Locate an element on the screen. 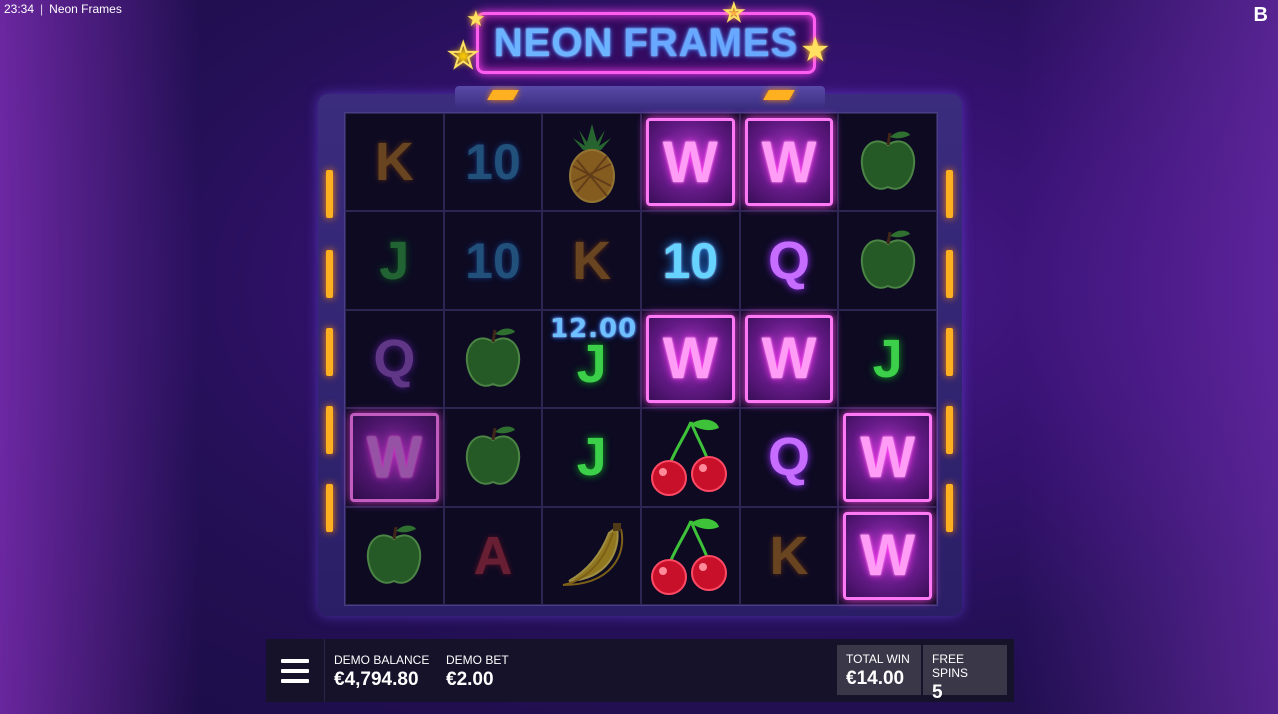 This screenshot has height=714, width=1278. win-amount-popup: 12.00 is located at coordinates (594, 329).